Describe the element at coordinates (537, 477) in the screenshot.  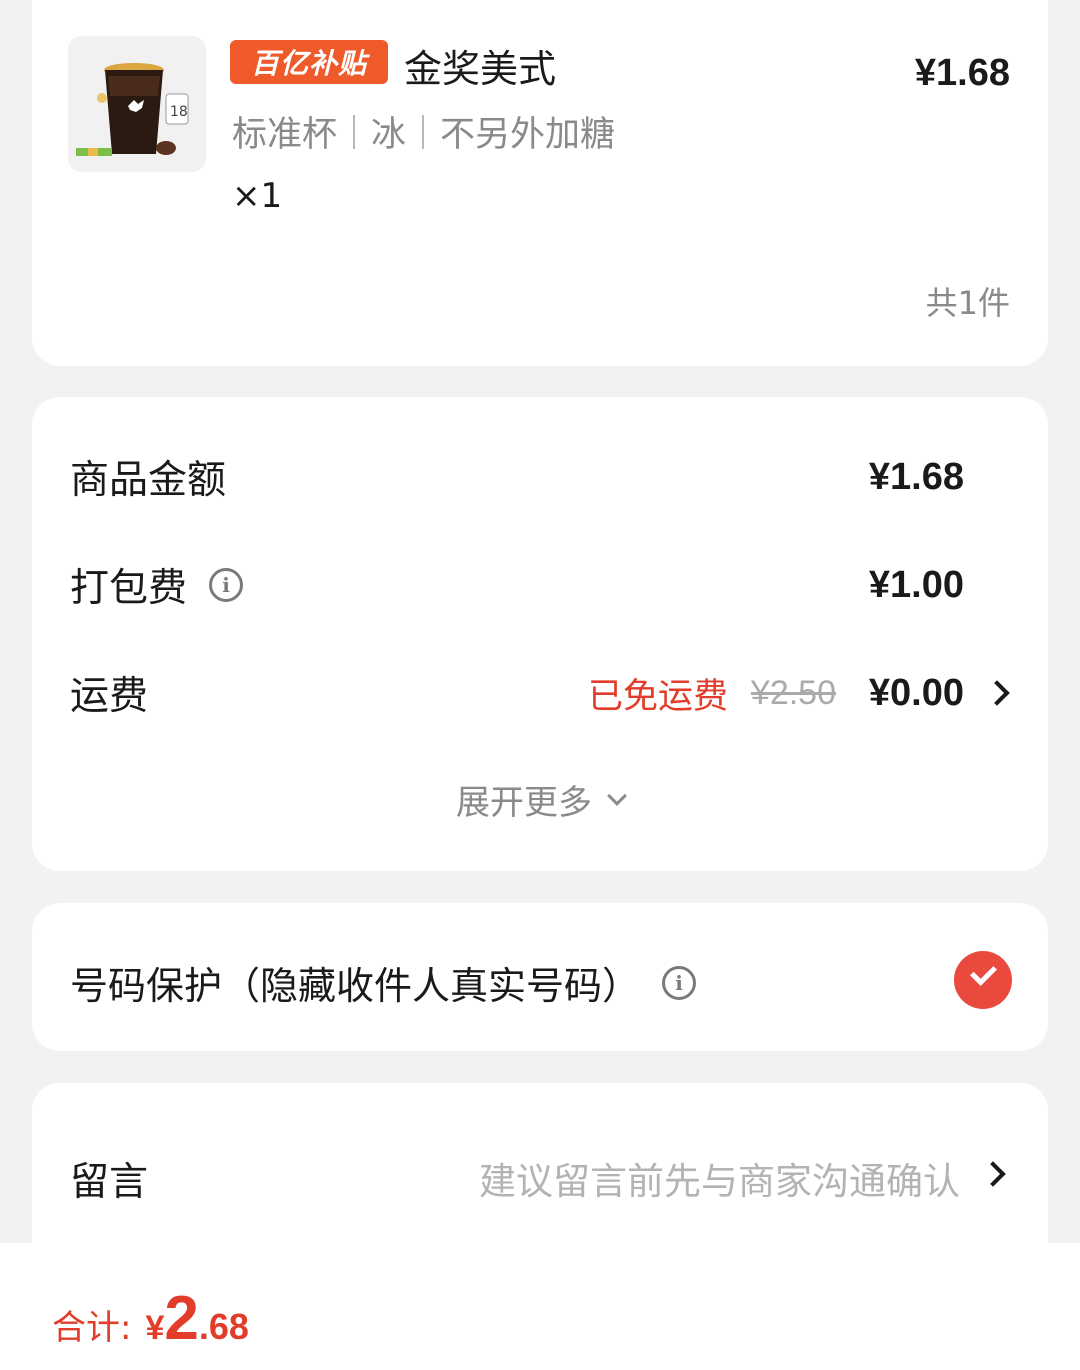
I see `goods-amount-row: 商品金额 ¥1.68` at that location.